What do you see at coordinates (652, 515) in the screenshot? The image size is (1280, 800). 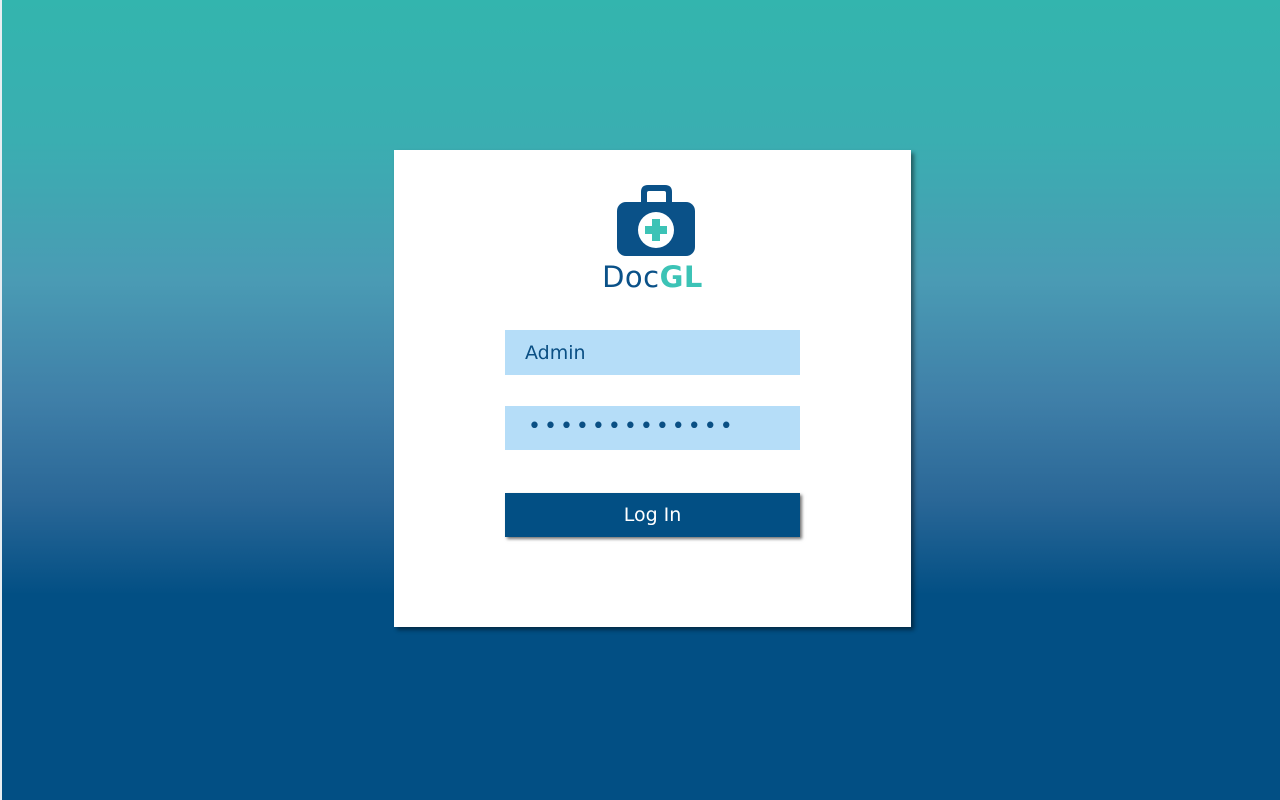 I see `login-button: Log In` at bounding box center [652, 515].